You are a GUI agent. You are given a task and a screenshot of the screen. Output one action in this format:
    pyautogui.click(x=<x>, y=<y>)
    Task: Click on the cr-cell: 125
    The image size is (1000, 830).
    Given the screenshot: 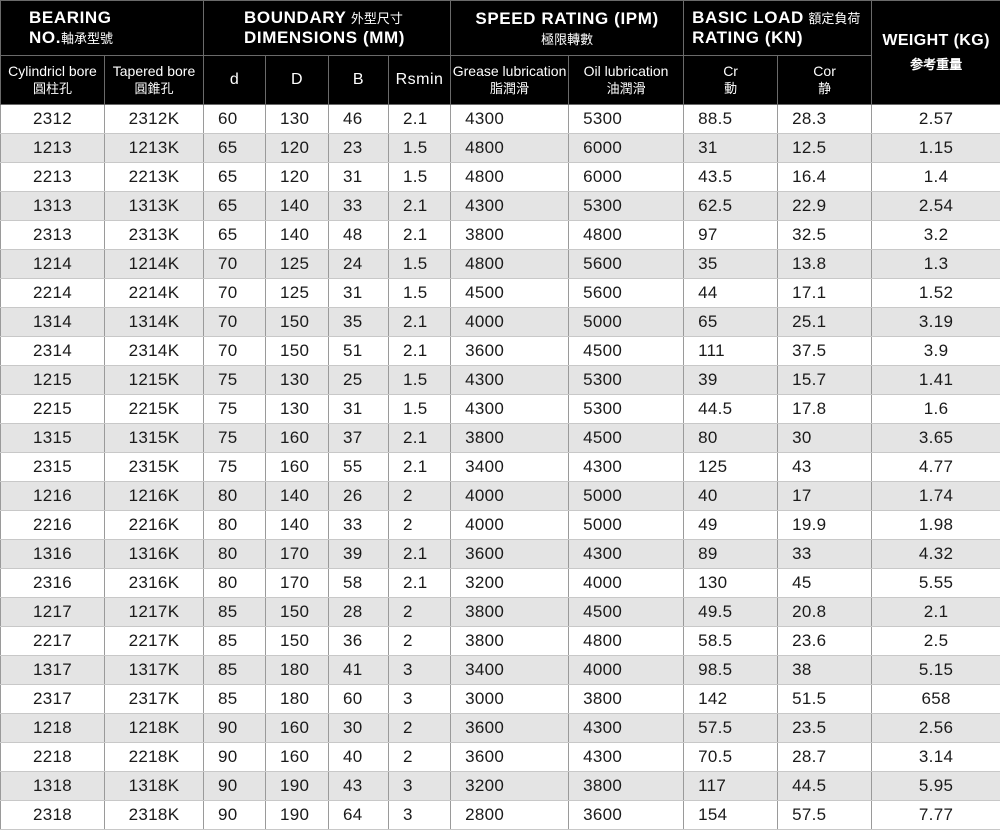 What is the action you would take?
    pyautogui.click(x=731, y=467)
    